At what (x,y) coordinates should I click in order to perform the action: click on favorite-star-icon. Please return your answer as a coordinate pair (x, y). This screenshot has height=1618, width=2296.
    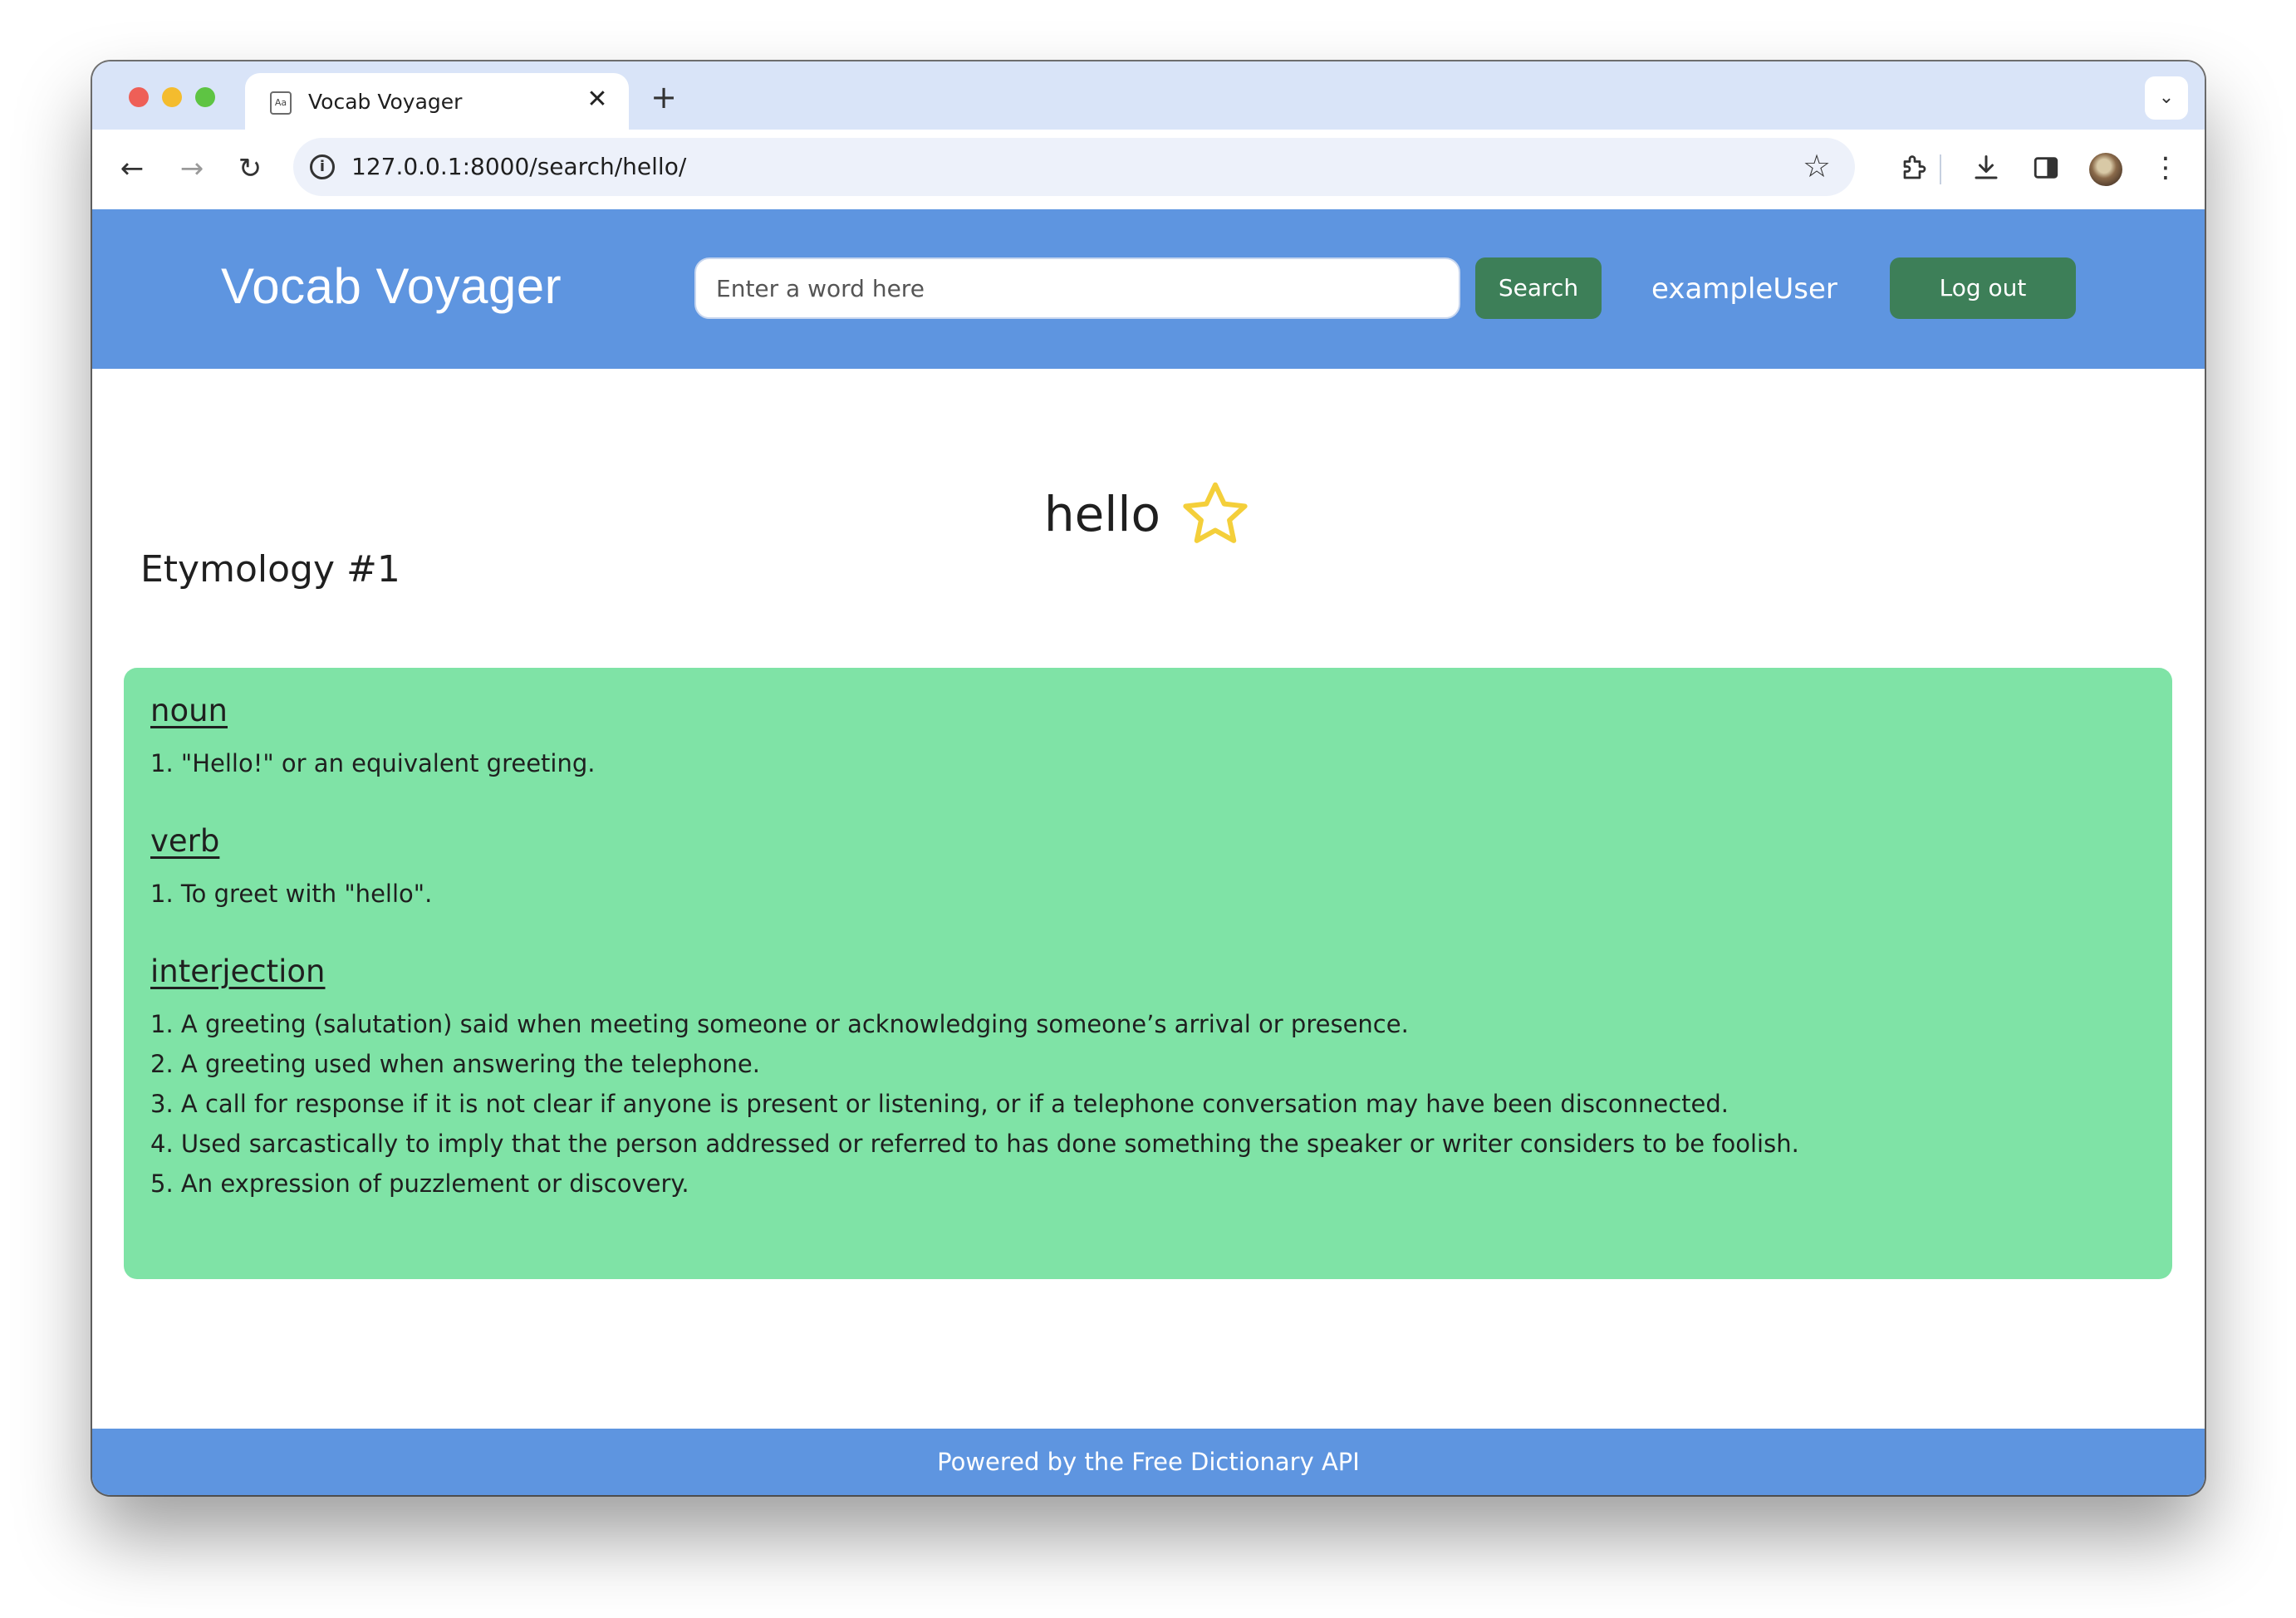
    Looking at the image, I should click on (1216, 514).